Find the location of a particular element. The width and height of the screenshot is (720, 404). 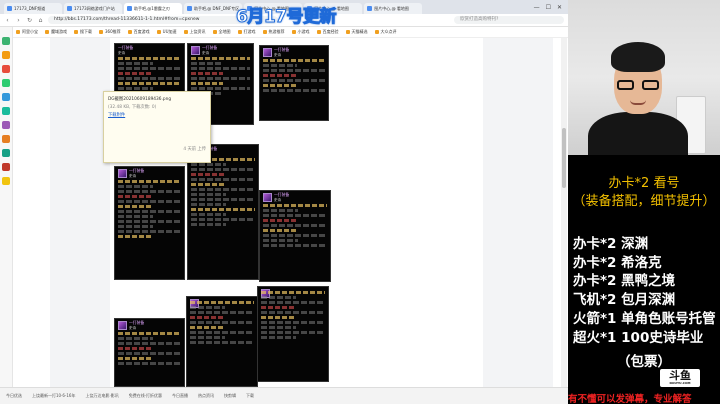

bookmark-item: 全地图 is located at coordinates (221, 32).